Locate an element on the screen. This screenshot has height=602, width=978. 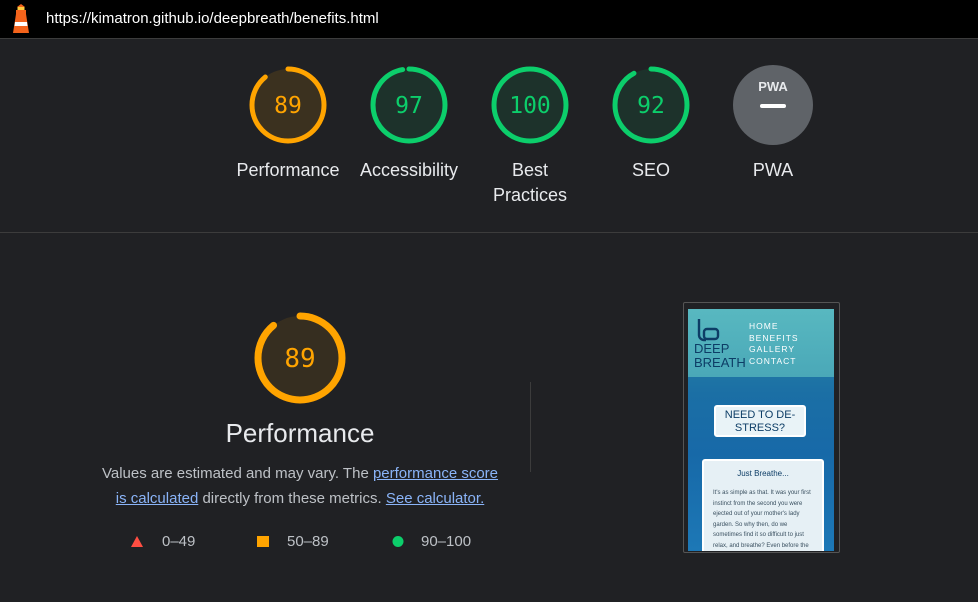
gauge-accessibility: 97 Accessibility is located at coordinates (409, 123).